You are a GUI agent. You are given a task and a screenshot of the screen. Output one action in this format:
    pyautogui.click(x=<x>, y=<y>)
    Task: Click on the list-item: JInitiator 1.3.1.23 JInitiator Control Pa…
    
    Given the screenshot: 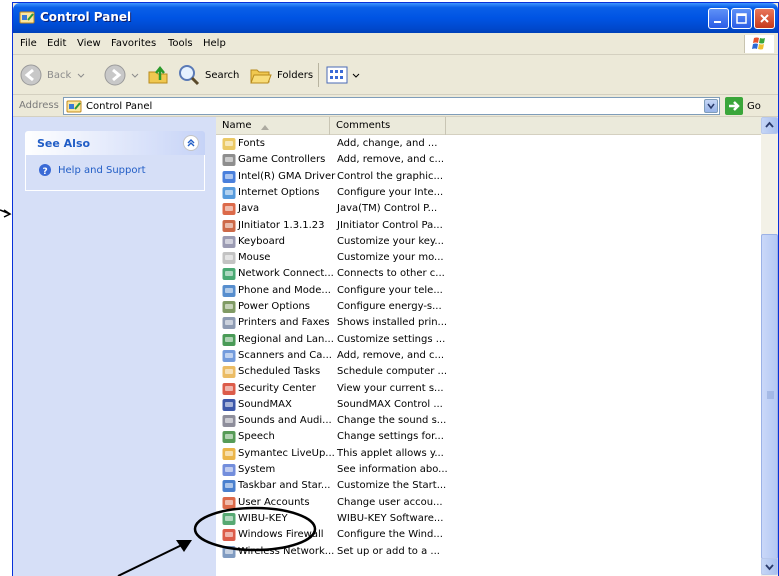 What is the action you would take?
    pyautogui.click(x=488, y=226)
    